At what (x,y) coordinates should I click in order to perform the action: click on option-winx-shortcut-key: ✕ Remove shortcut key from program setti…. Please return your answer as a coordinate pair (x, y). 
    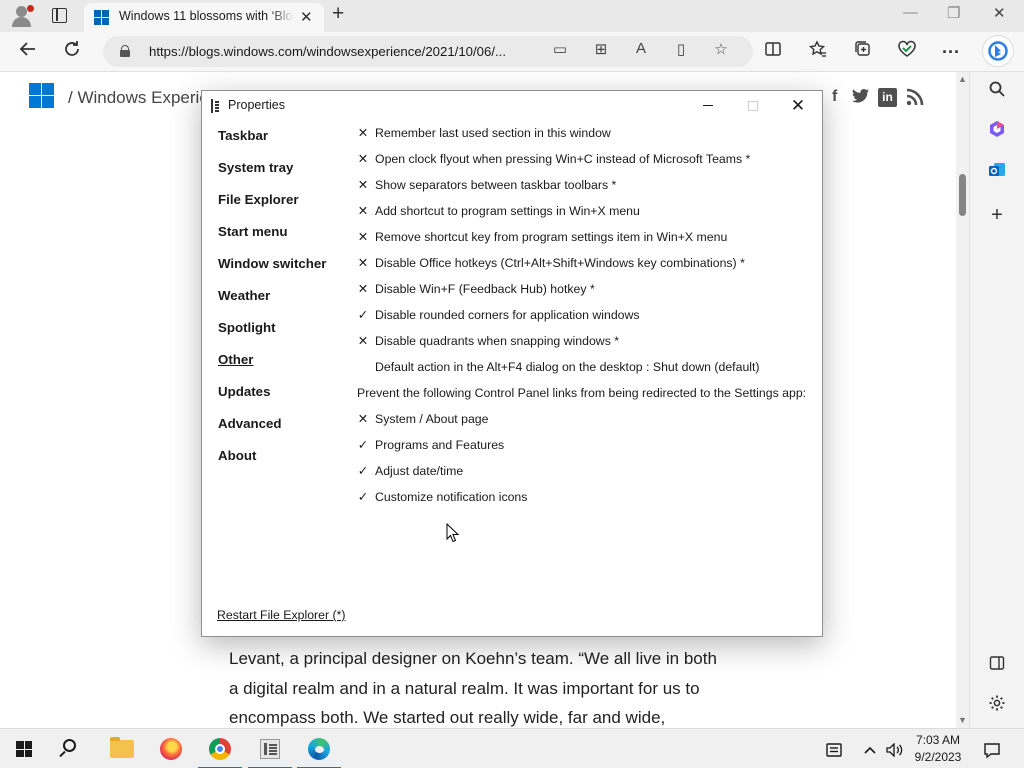
    Looking at the image, I should click on (587, 237).